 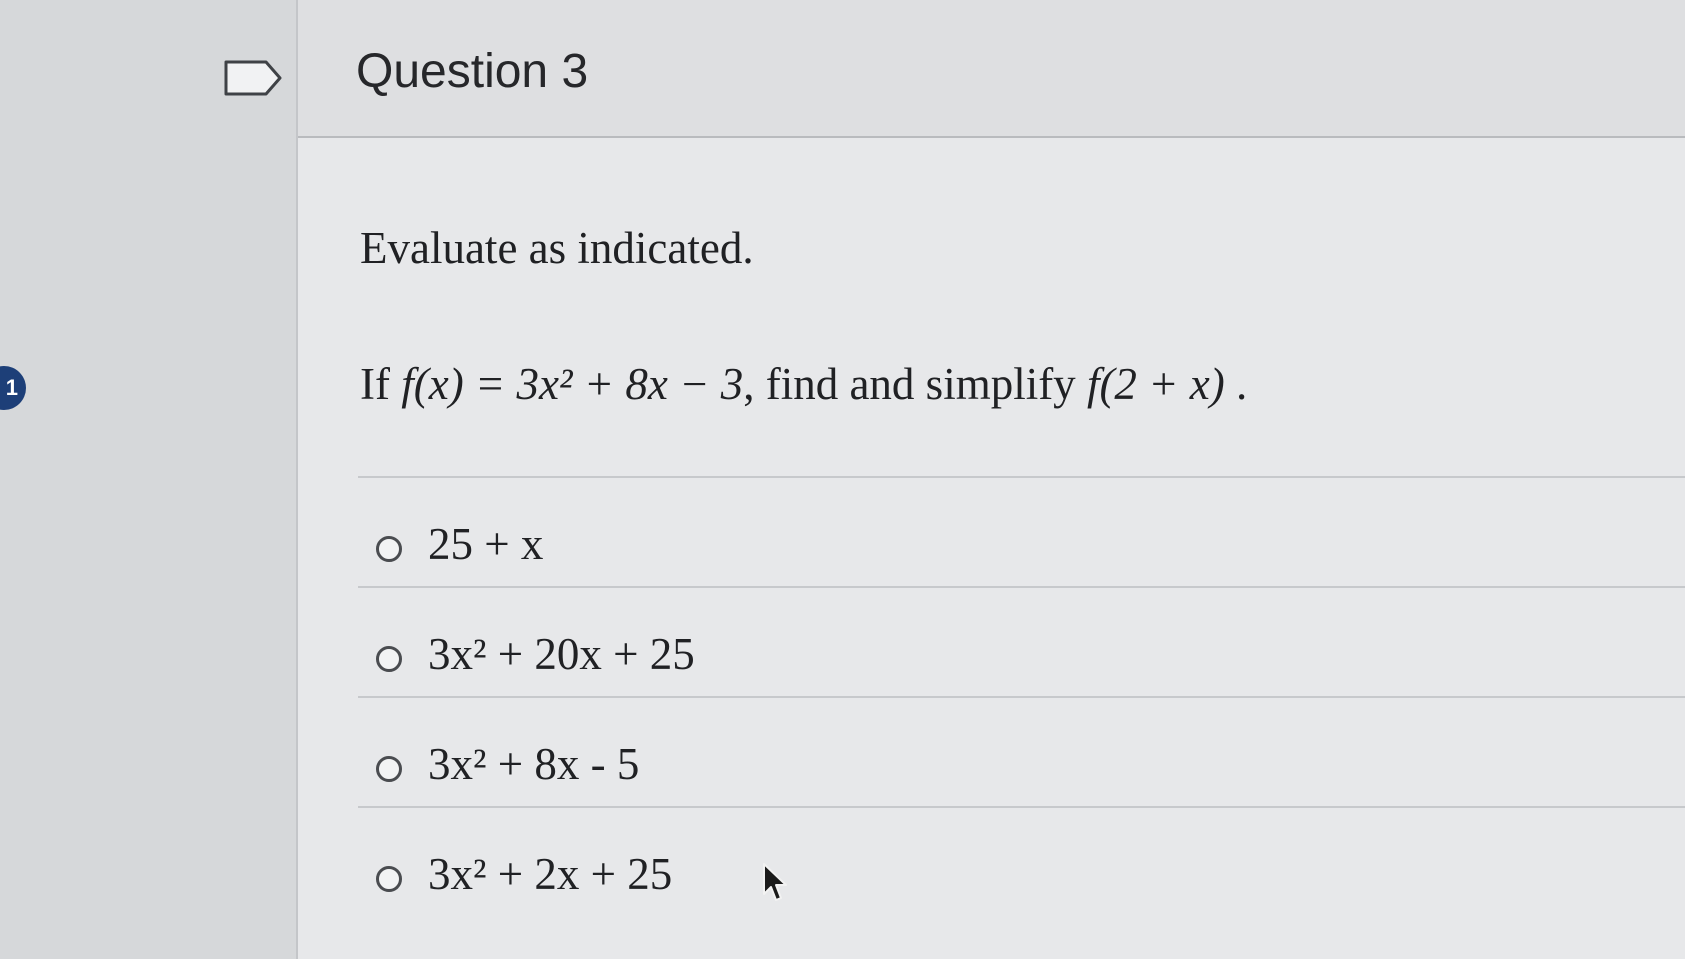 What do you see at coordinates (1021, 861) in the screenshot?
I see `answer-option-4: 3x² + 2x + 25` at bounding box center [1021, 861].